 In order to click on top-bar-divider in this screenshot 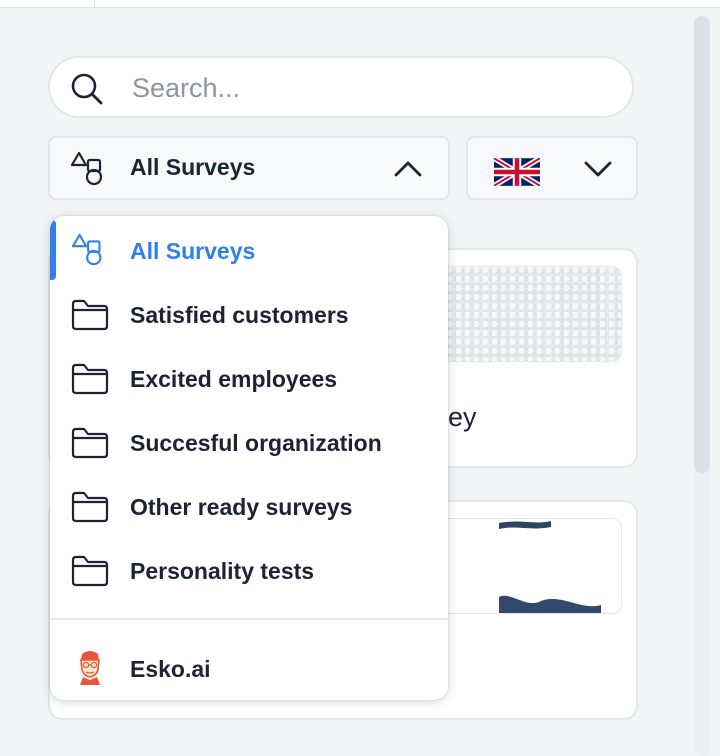, I will do `click(94, 3)`.